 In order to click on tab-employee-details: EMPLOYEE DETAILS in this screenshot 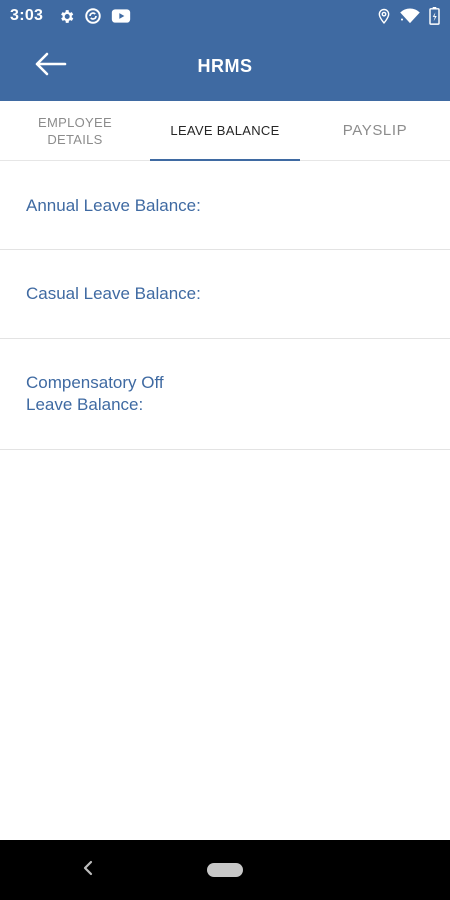, I will do `click(75, 130)`.